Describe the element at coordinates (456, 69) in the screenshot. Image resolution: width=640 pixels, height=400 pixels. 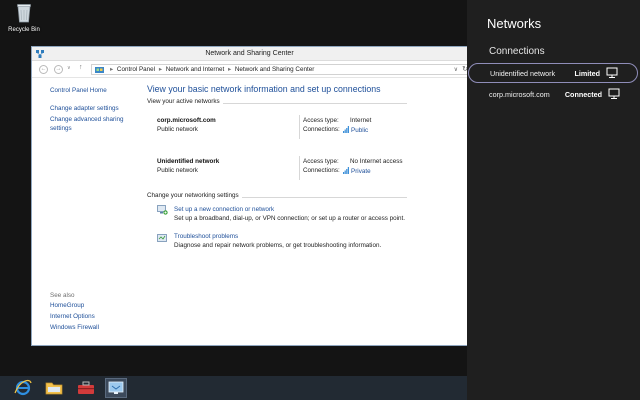
I see `address-dropdown-icon: ∨` at that location.